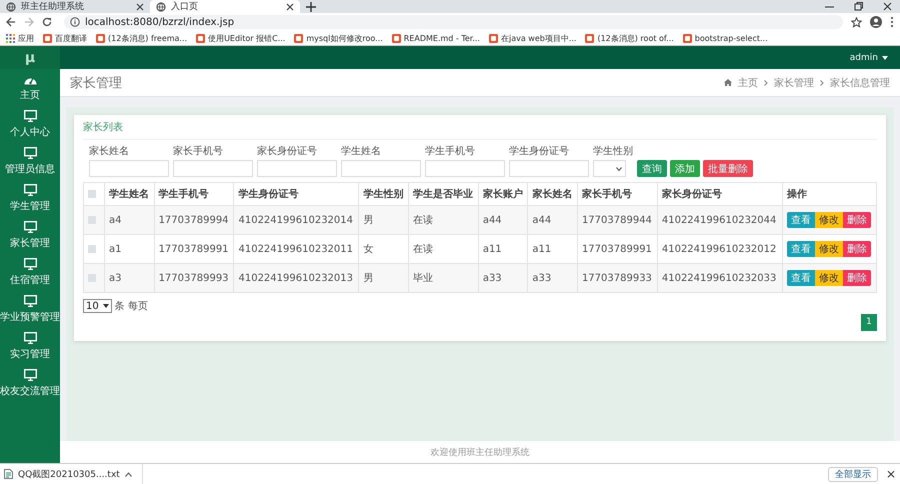 Image resolution: width=900 pixels, height=484 pixels. Describe the element at coordinates (129, 278) in the screenshot. I see `table-cell: a3` at that location.